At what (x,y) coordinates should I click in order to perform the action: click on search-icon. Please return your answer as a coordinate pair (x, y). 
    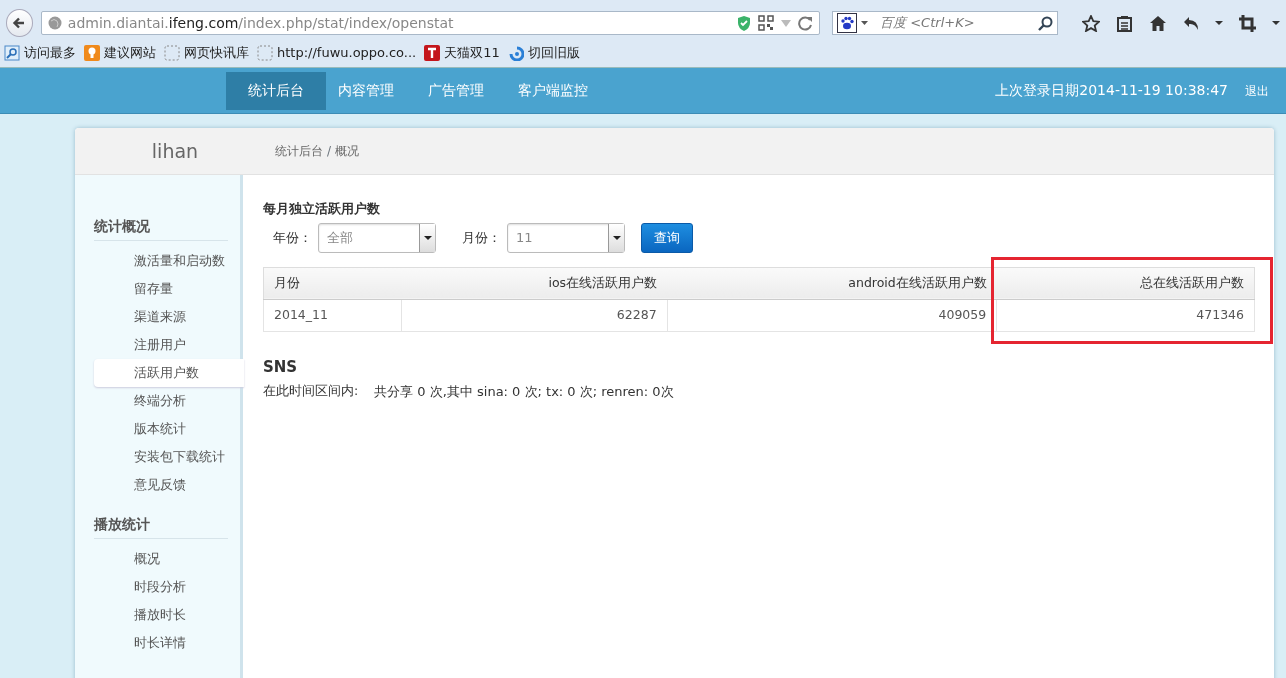
    Looking at the image, I should click on (1045, 23).